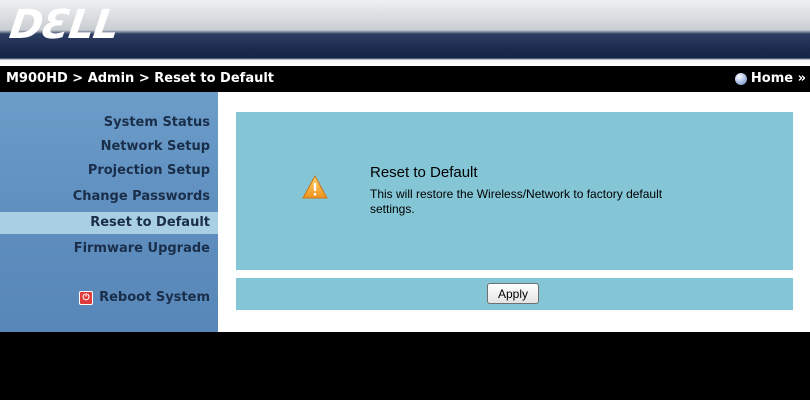 This screenshot has height=400, width=810. I want to click on sidebar-item-network-setup: Network Setup, so click(155, 146).